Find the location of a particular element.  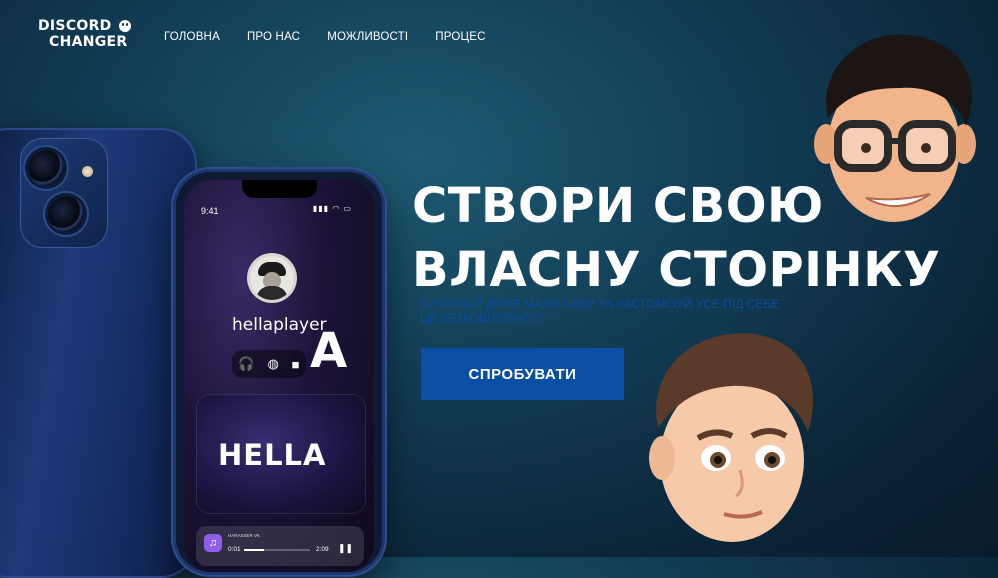

profile-actions: 🎧 ◍ ■ is located at coordinates (269, 364).